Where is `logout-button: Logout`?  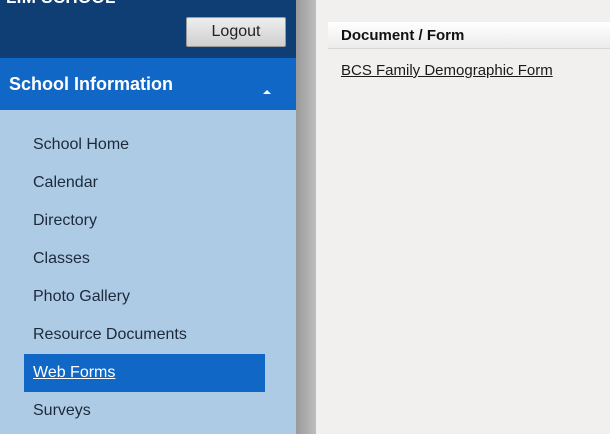 logout-button: Logout is located at coordinates (236, 32).